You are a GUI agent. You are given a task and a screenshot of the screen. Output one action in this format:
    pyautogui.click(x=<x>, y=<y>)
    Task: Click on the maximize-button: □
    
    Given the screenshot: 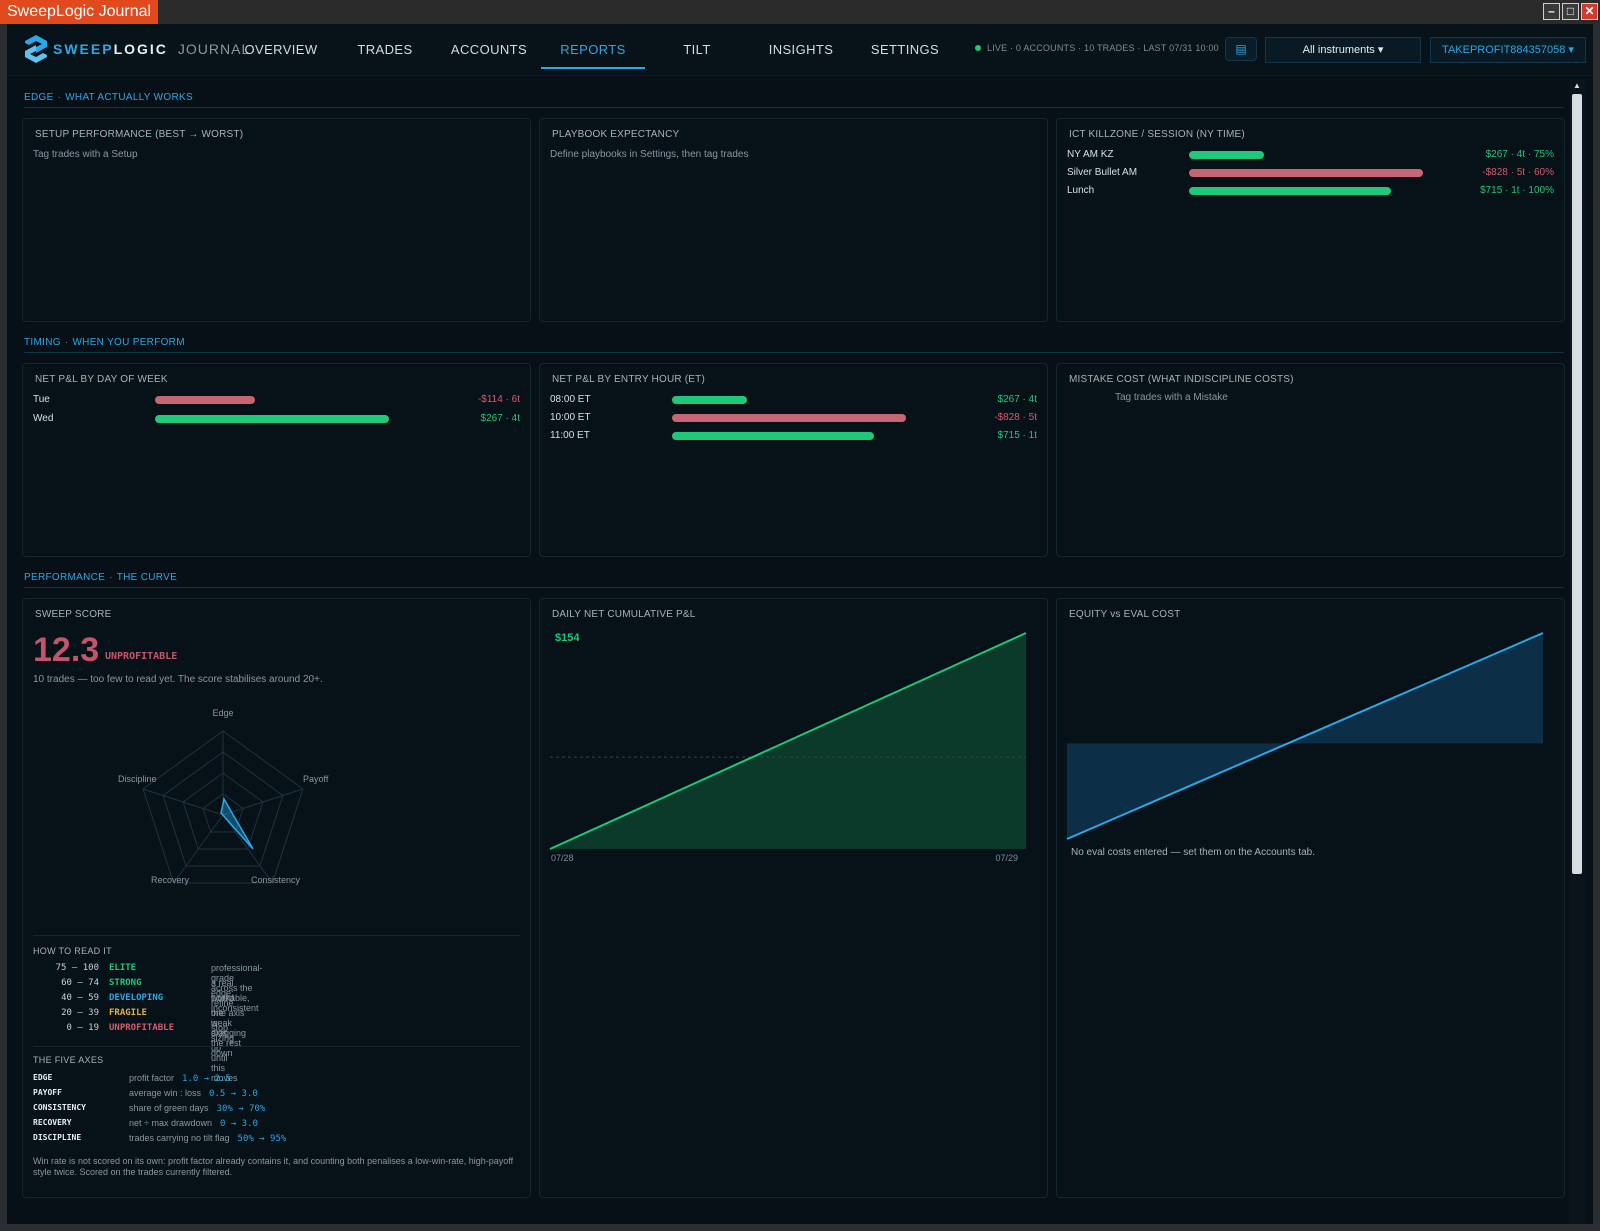 What is the action you would take?
    pyautogui.click(x=1570, y=11)
    